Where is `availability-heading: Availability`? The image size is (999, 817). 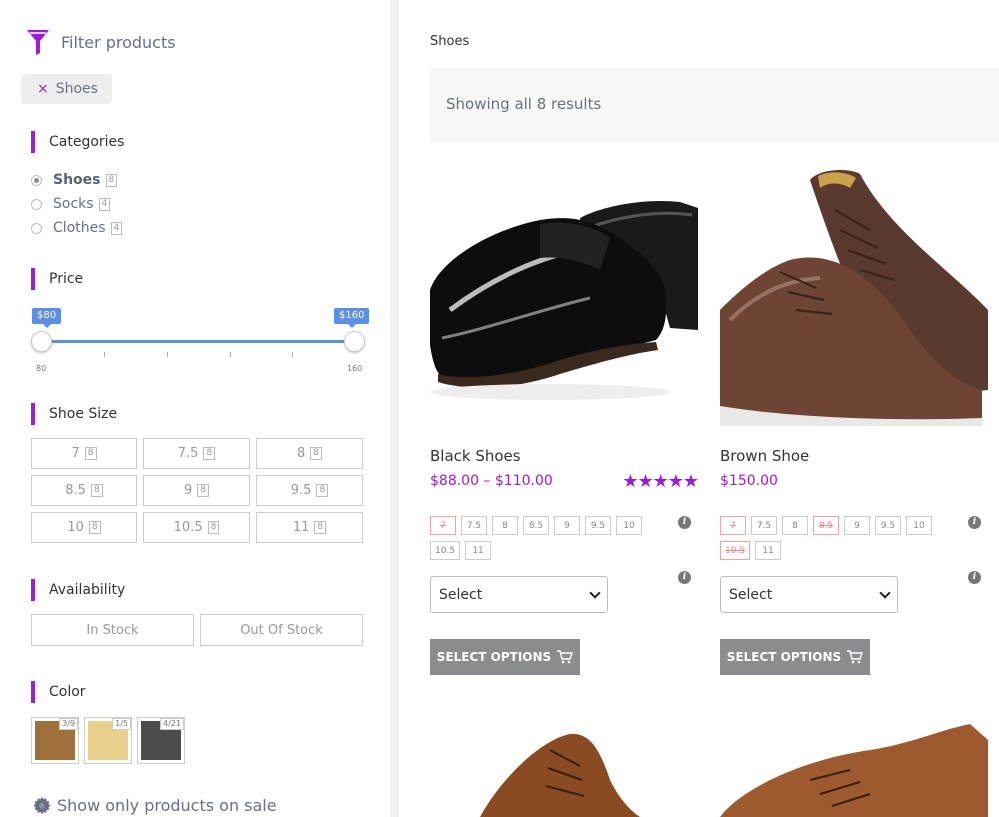
availability-heading: Availability is located at coordinates (78, 590).